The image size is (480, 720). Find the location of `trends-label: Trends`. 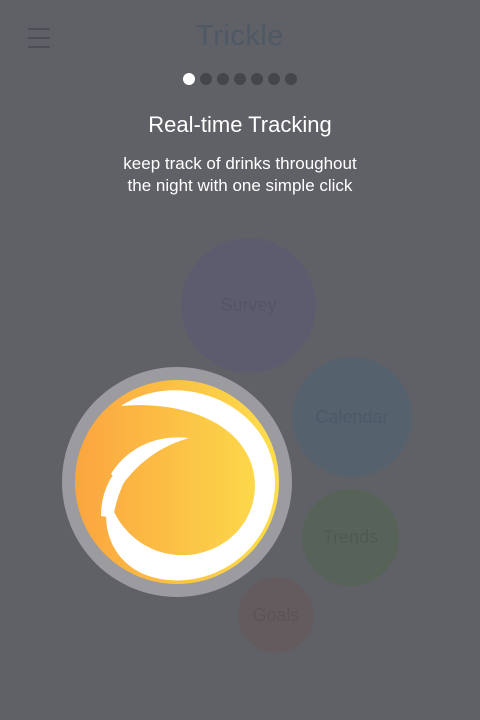

trends-label: Trends is located at coordinates (350, 537).